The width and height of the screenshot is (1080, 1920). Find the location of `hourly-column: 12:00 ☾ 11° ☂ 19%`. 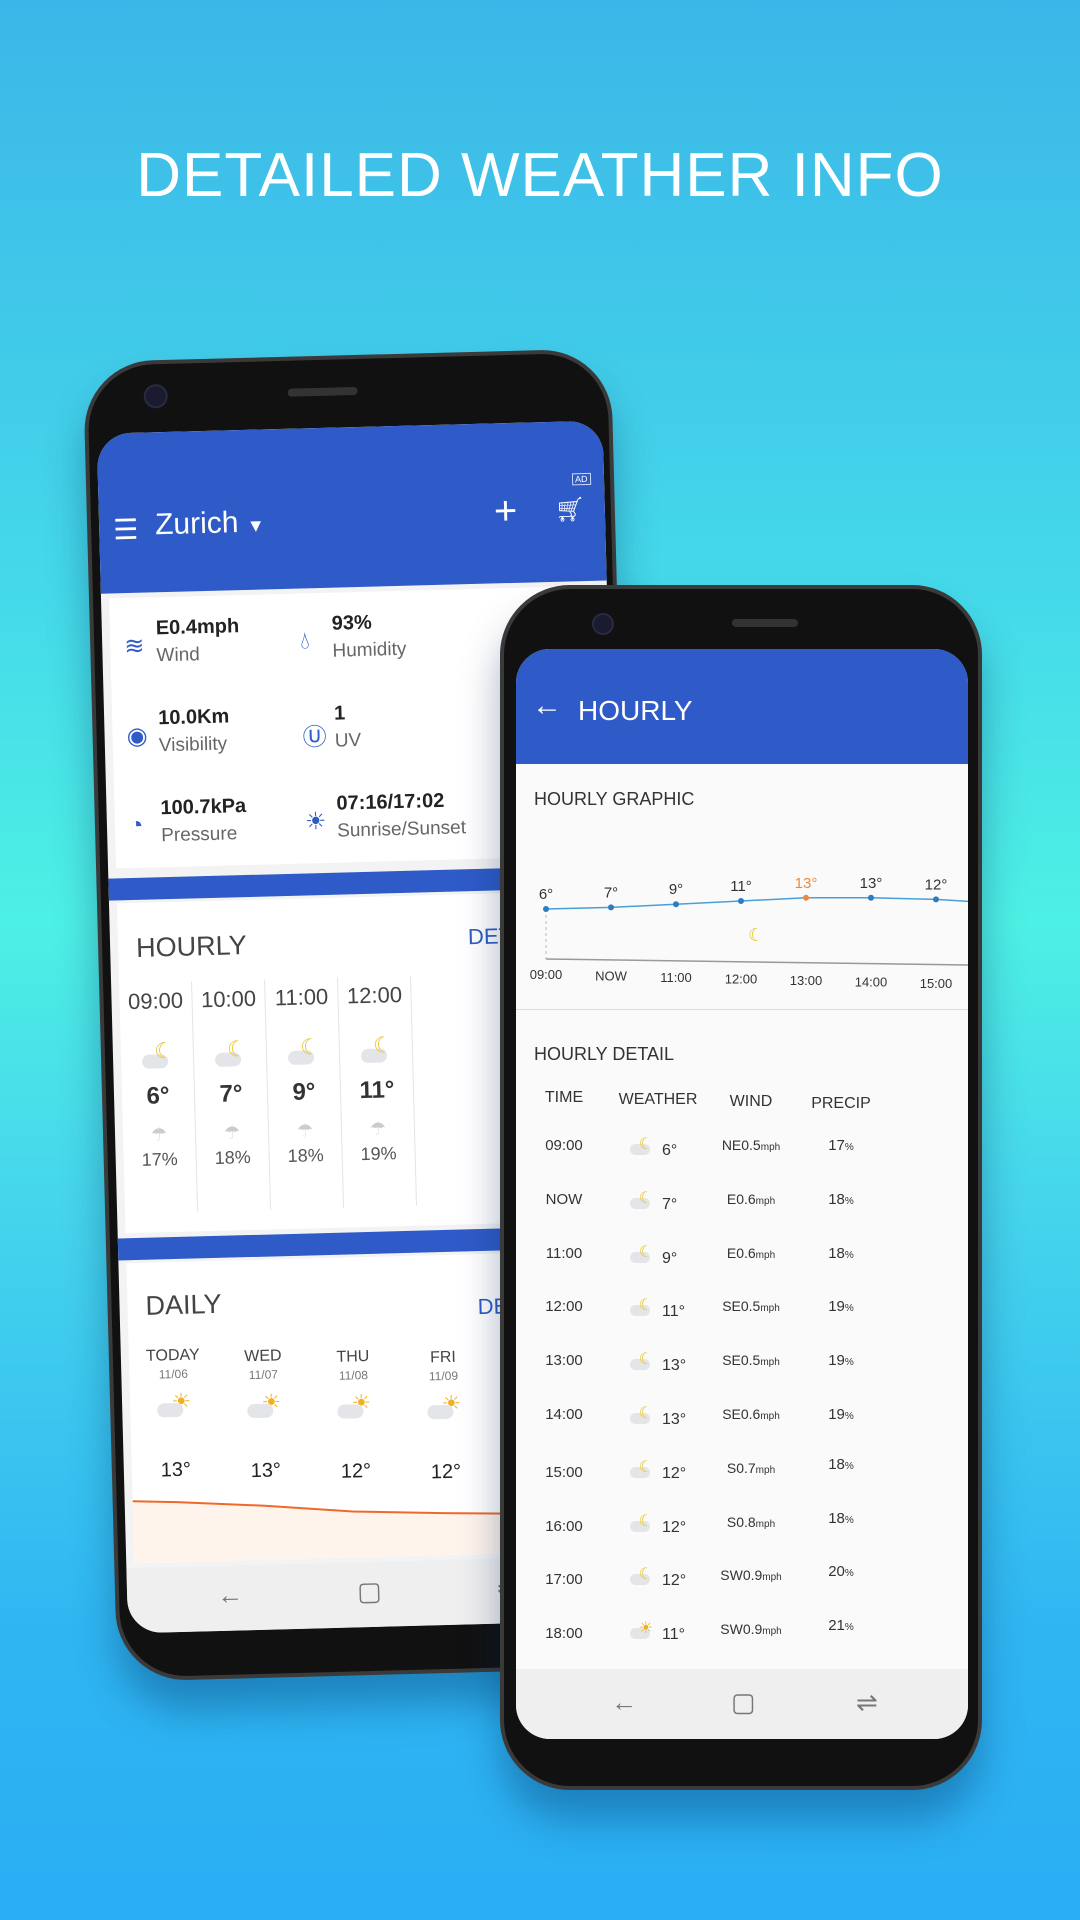

hourly-column: 12:00 ☾ 11° ☂ 19% is located at coordinates (378, 1091).